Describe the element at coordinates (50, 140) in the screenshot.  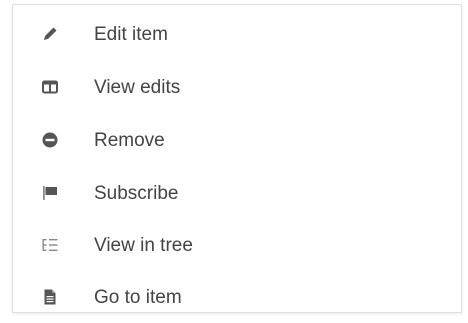
I see `minus-circle-icon` at that location.